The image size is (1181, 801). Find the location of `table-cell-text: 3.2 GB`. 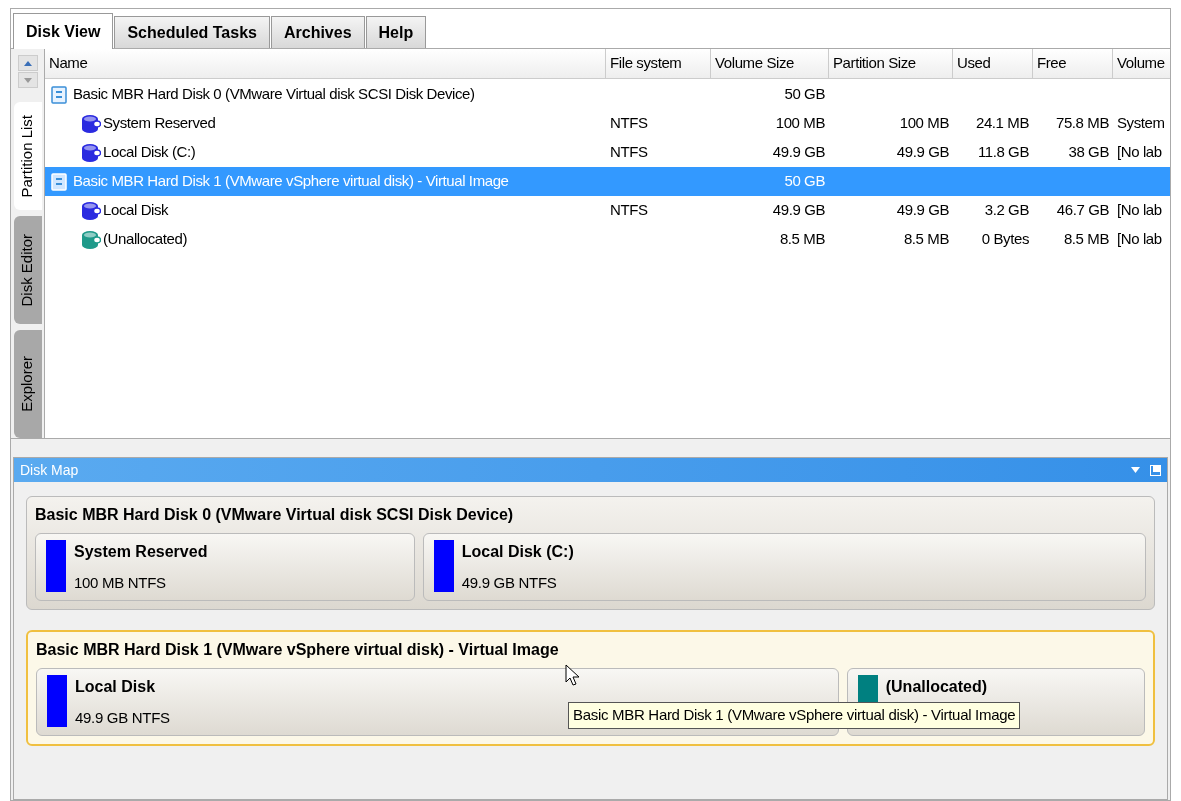

table-cell-text: 3.2 GB is located at coordinates (1006, 210).